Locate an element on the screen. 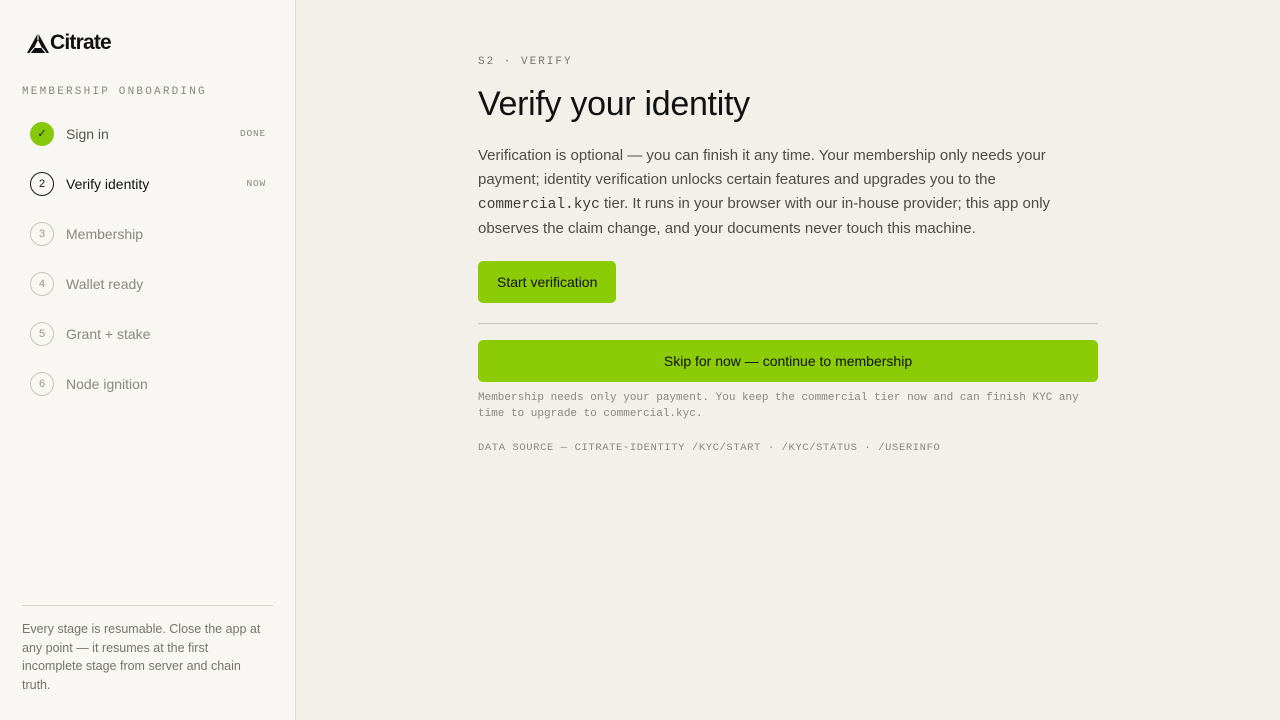 Image resolution: width=1280 pixels, height=720 pixels. step-label: Verify identity is located at coordinates (108, 183).